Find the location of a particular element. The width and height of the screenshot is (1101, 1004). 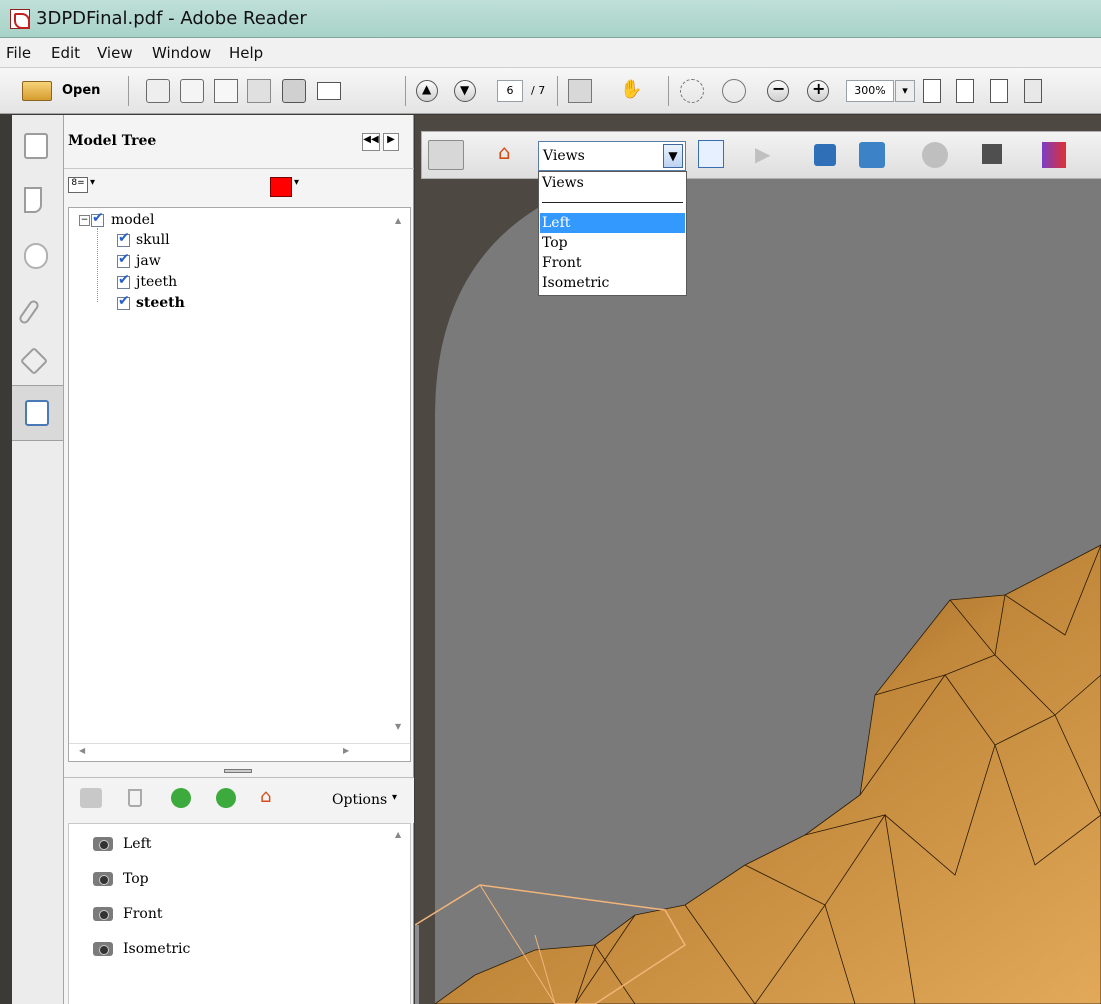

collapse-panel-icon: ◀◀ is located at coordinates (371, 142).